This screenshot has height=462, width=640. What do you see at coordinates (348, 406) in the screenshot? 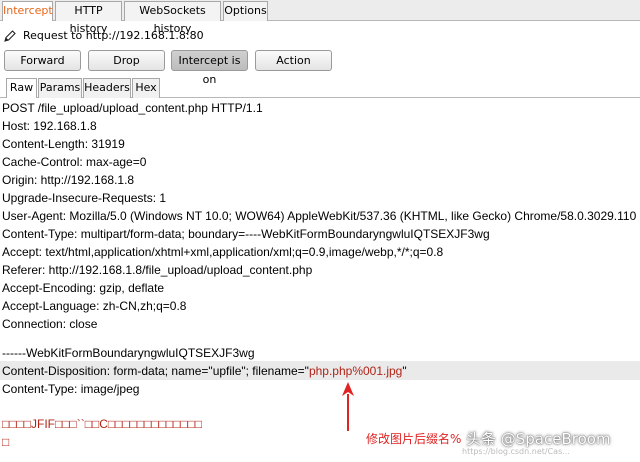
I see `annotation-arrow` at bounding box center [348, 406].